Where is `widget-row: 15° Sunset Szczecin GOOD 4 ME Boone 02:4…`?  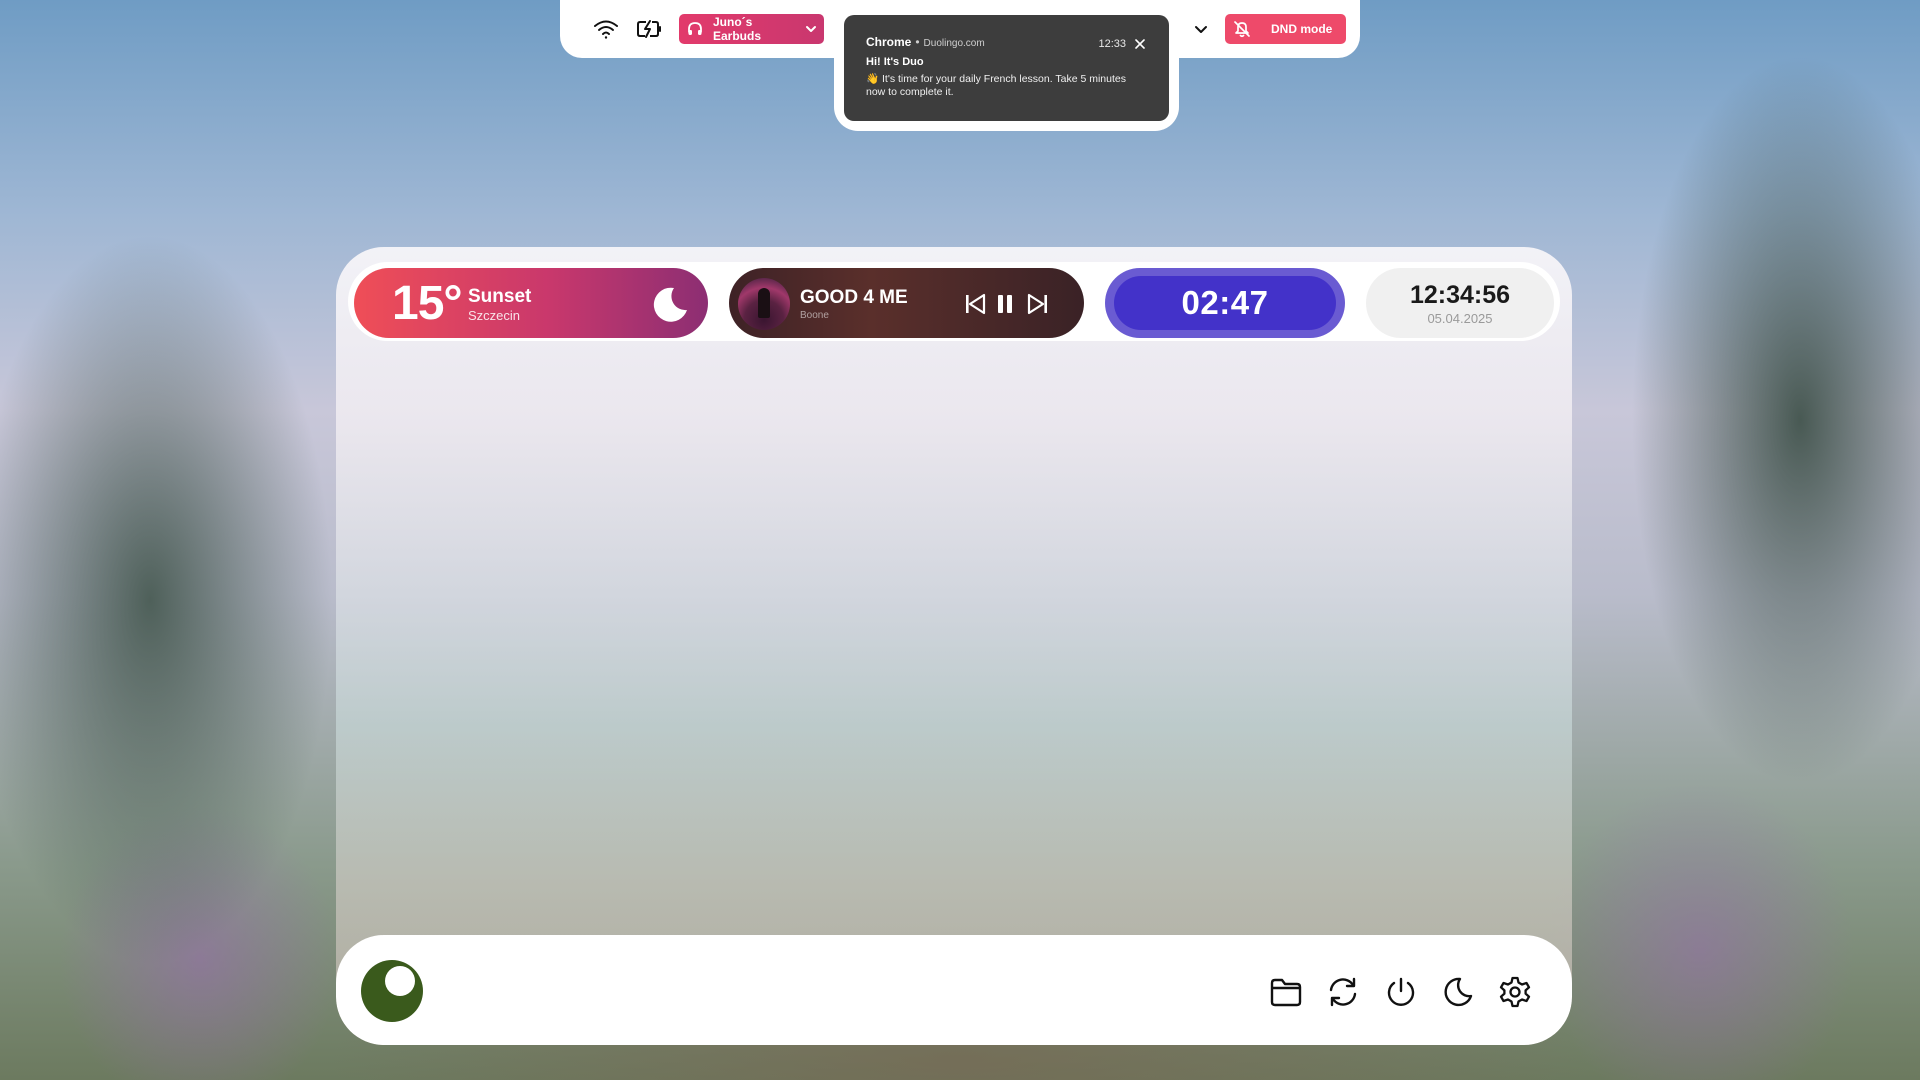
widget-row: 15° Sunset Szczecin GOOD 4 ME Boone 02:4… is located at coordinates (954, 301).